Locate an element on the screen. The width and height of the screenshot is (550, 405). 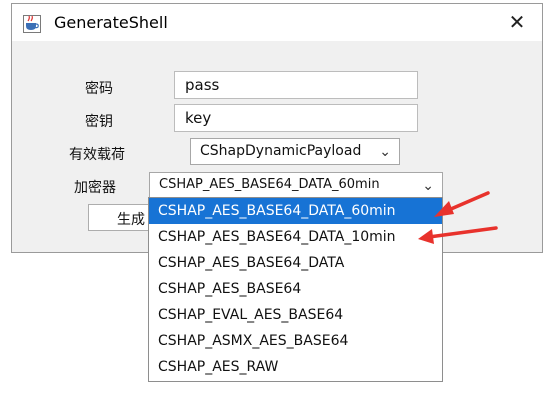
annotation-arrows is located at coordinates (458, 217).